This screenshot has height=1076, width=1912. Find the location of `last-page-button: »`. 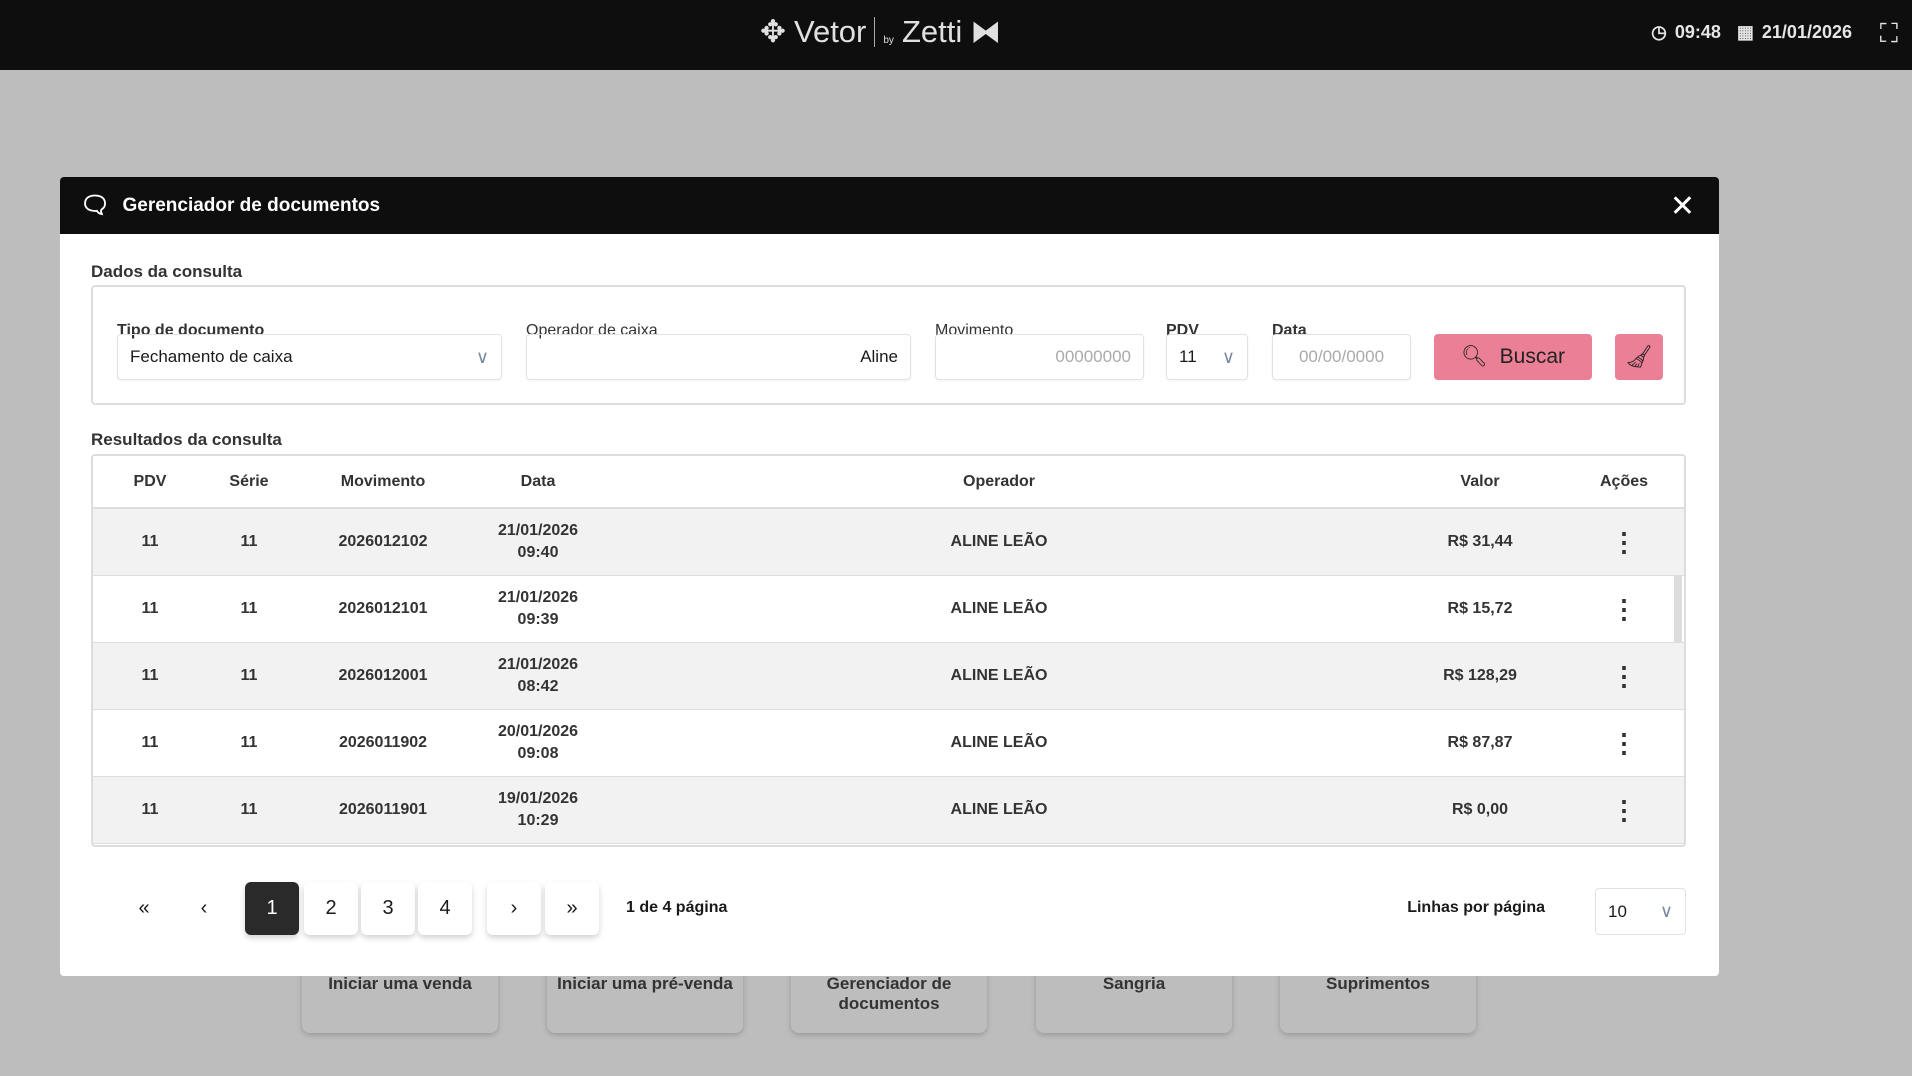

last-page-button: » is located at coordinates (572, 908).